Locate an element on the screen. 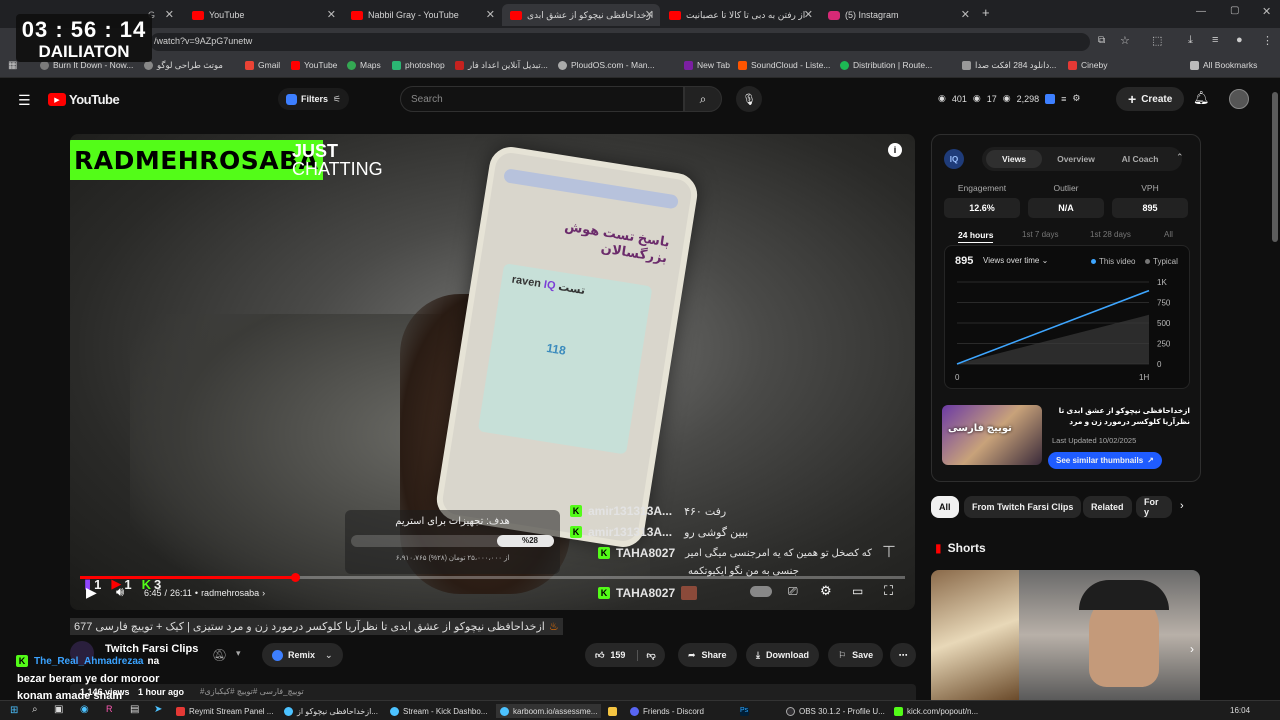 Image resolution: width=1280 pixels, height=720 pixels. app-r-icon: R is located at coordinates (109, 709).